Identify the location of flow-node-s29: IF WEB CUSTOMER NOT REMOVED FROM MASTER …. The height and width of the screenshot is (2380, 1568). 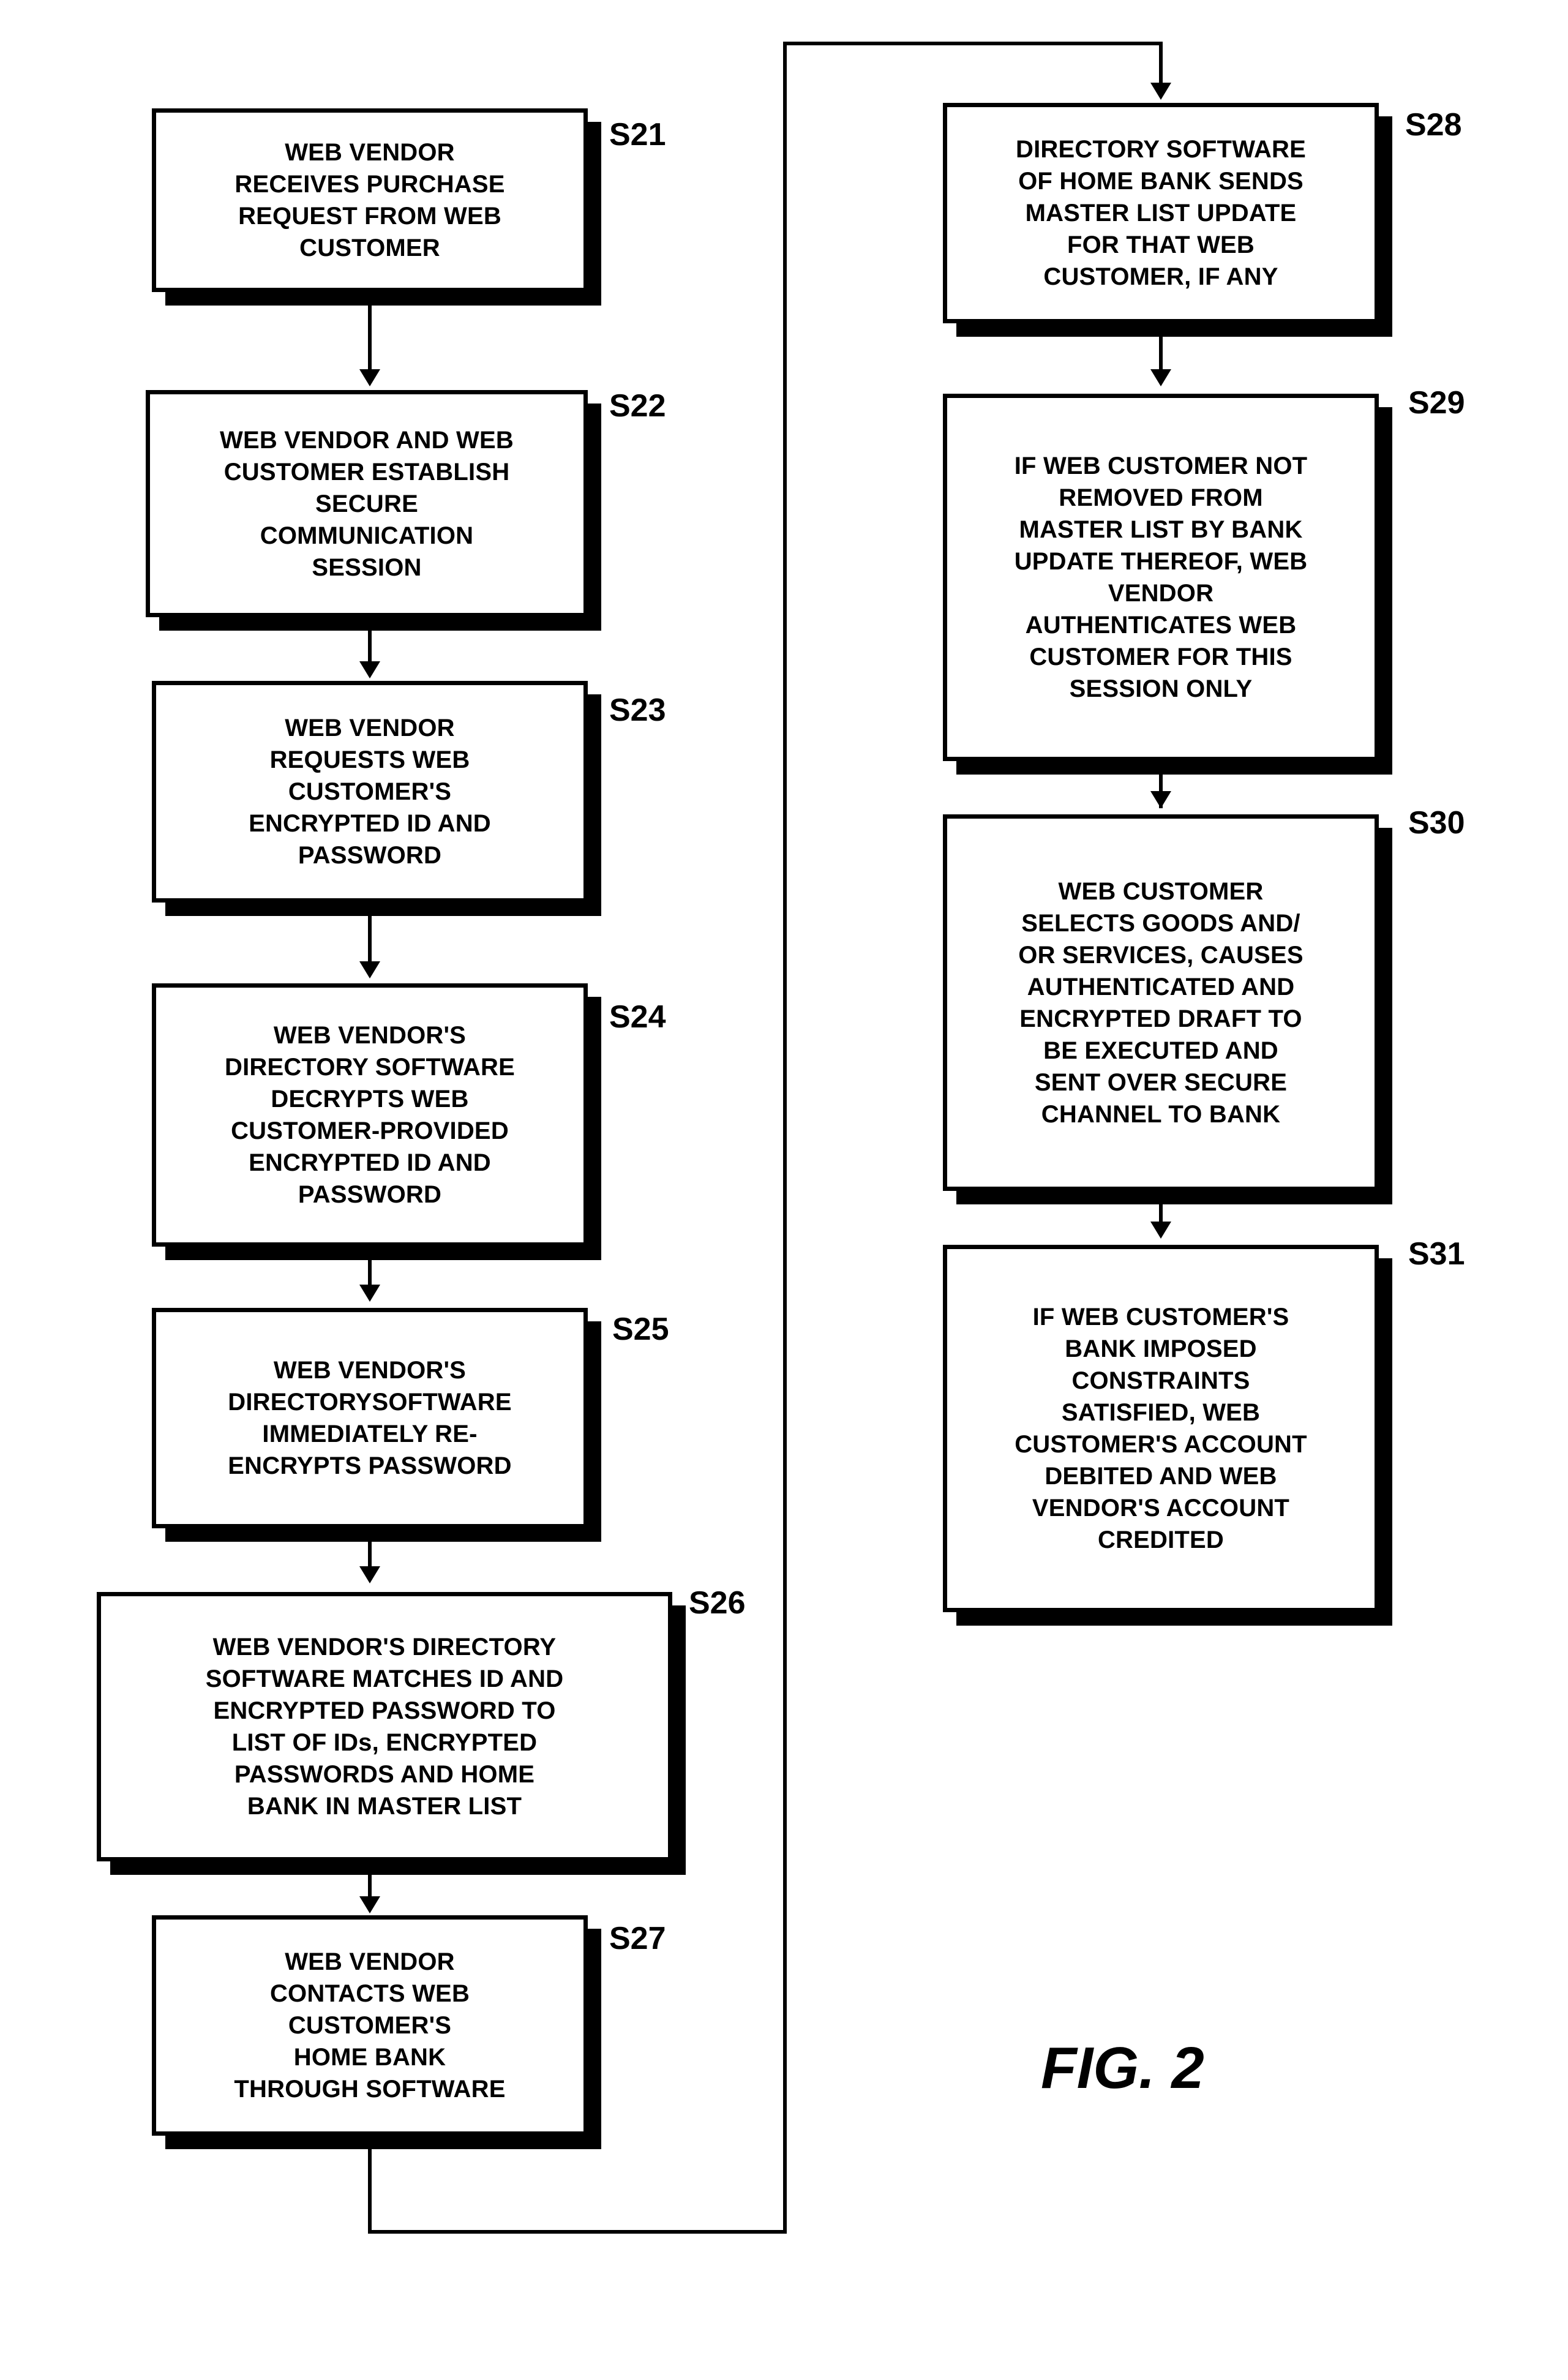
(1161, 577).